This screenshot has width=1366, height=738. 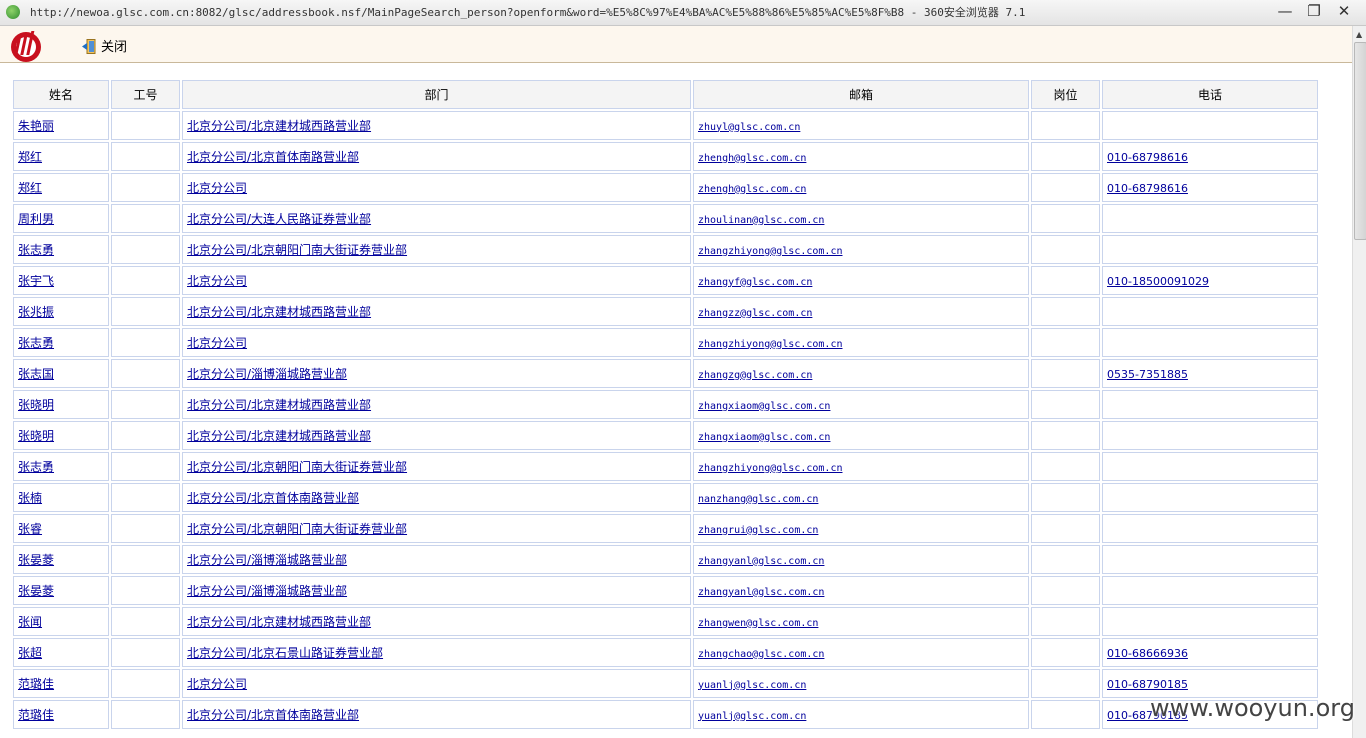 What do you see at coordinates (861, 373) in the screenshot?
I see `cell-email: zhangzg@glsc.com.cn` at bounding box center [861, 373].